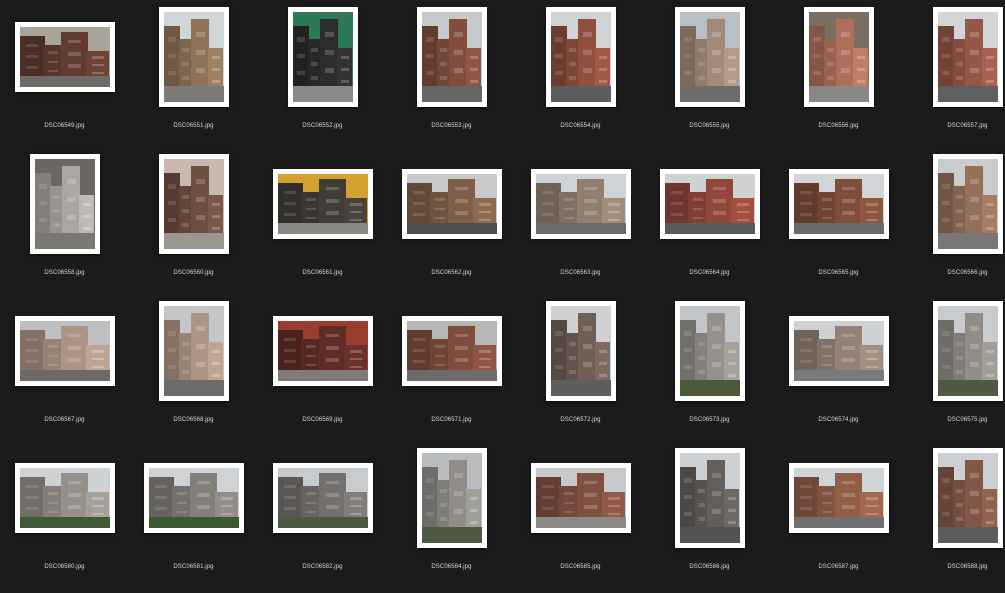 This screenshot has height=593, width=1005. Describe the element at coordinates (580, 273) in the screenshot. I see `file-name-label: DSC06563.jpg` at that location.